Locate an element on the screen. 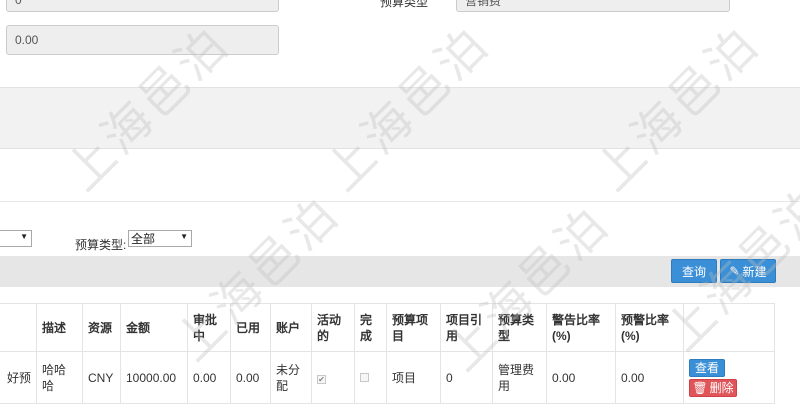  view-button: 查看 is located at coordinates (707, 367).